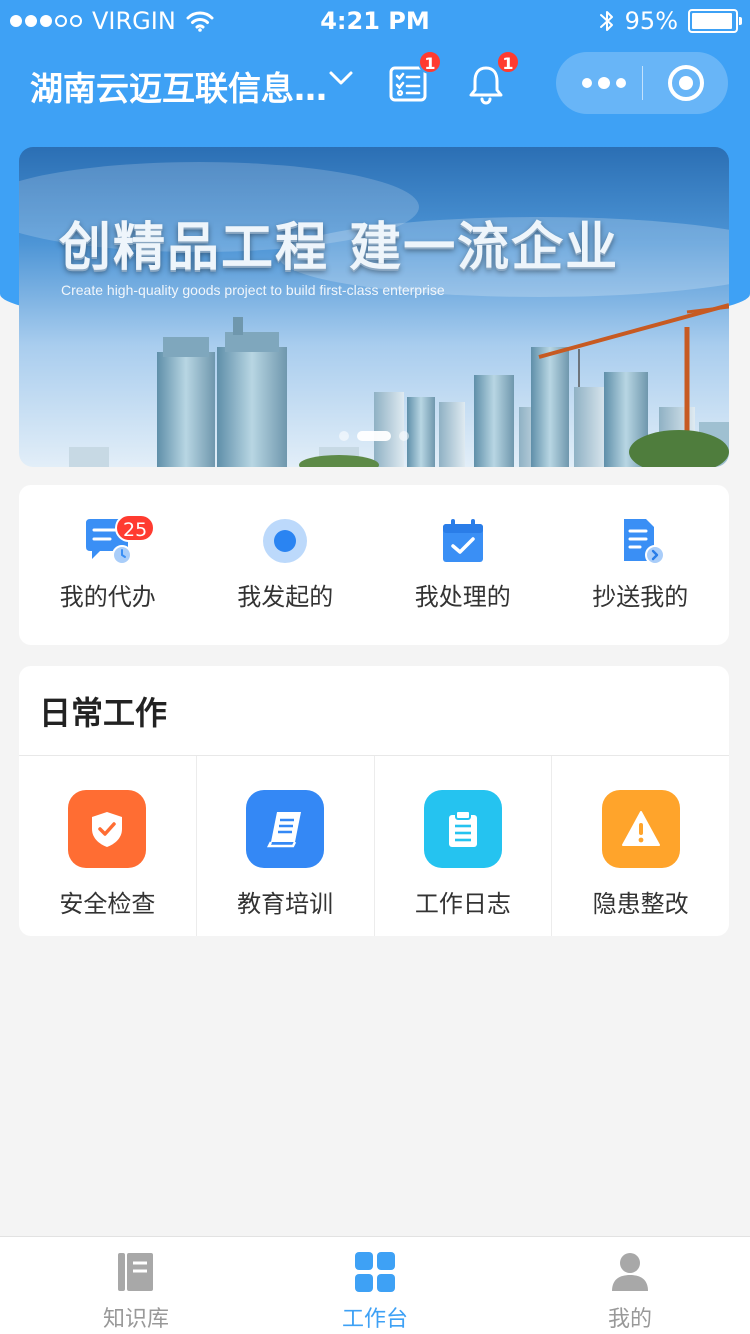  I want to click on todo-badge: 1, so click(430, 62).